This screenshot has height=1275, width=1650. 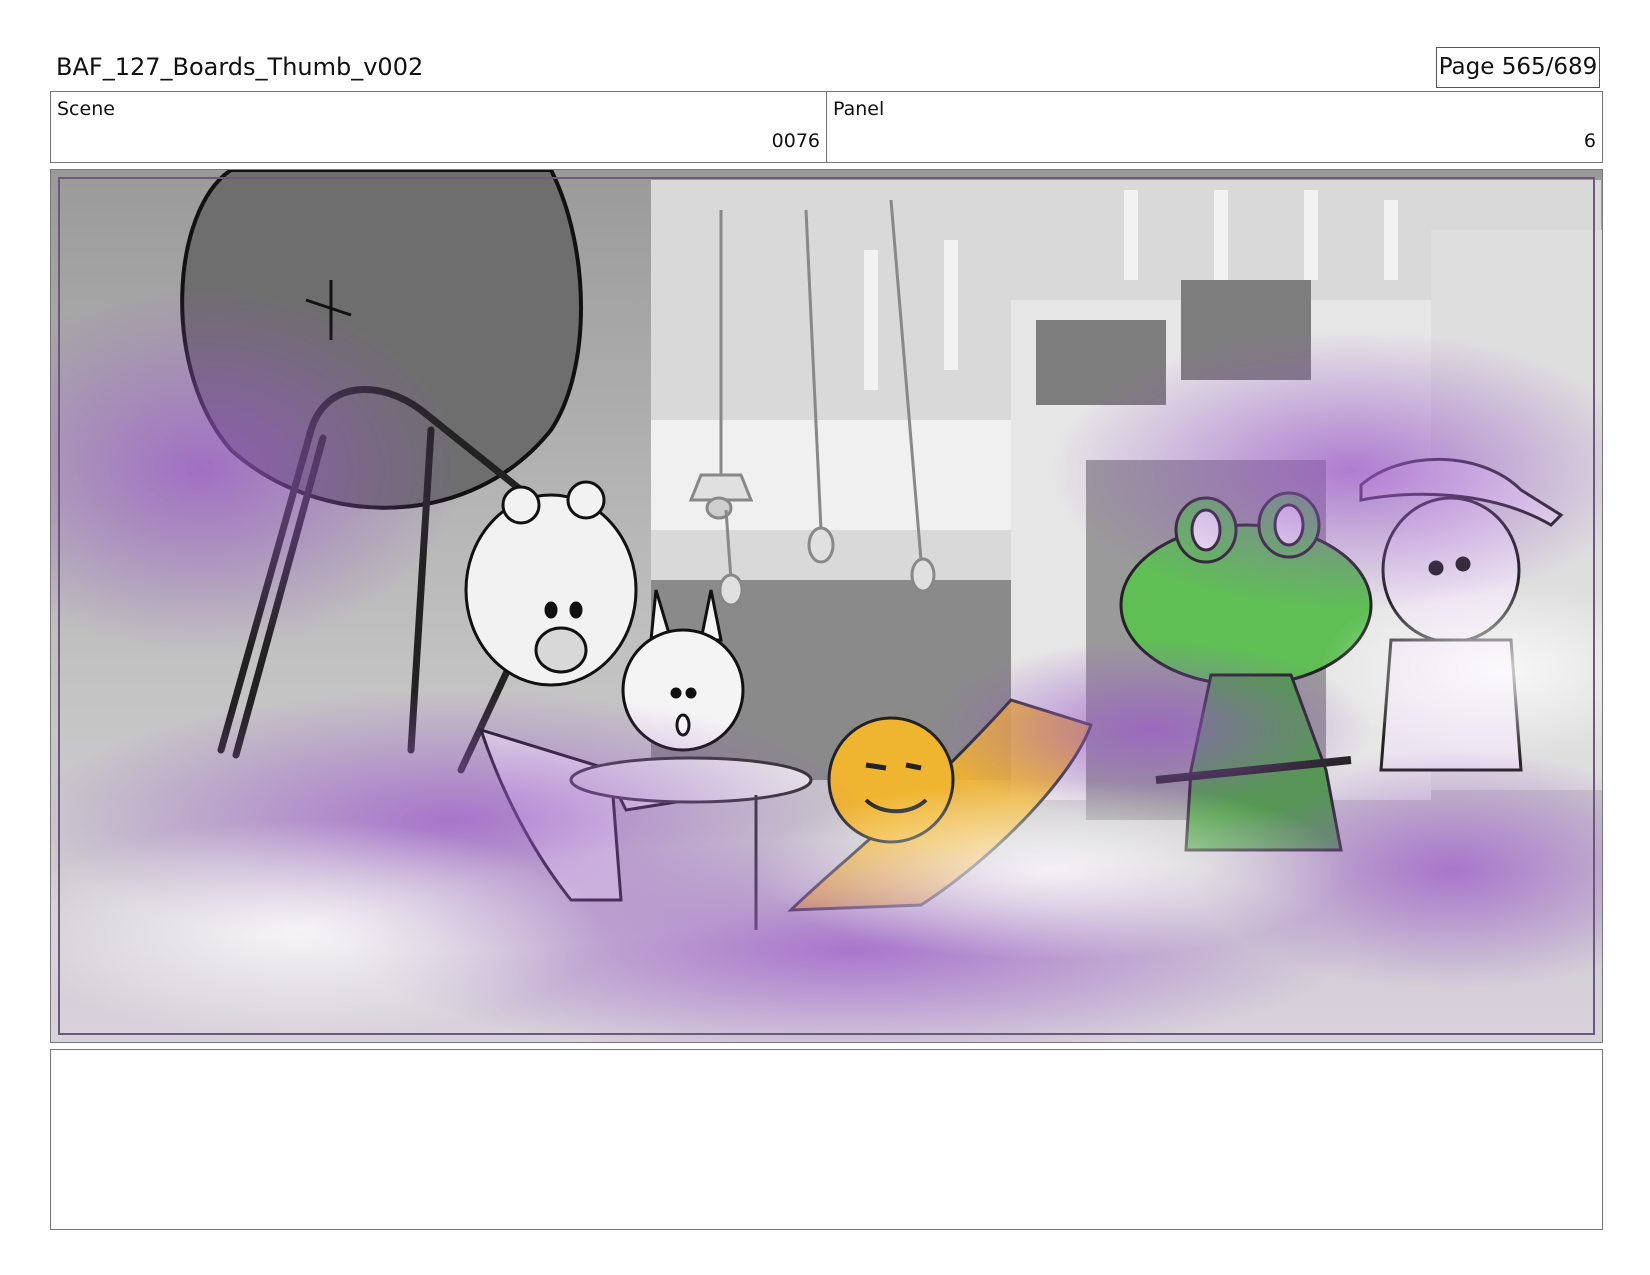 What do you see at coordinates (240, 67) in the screenshot?
I see `document-title: BAF_127_Boards_Thumb_v002` at bounding box center [240, 67].